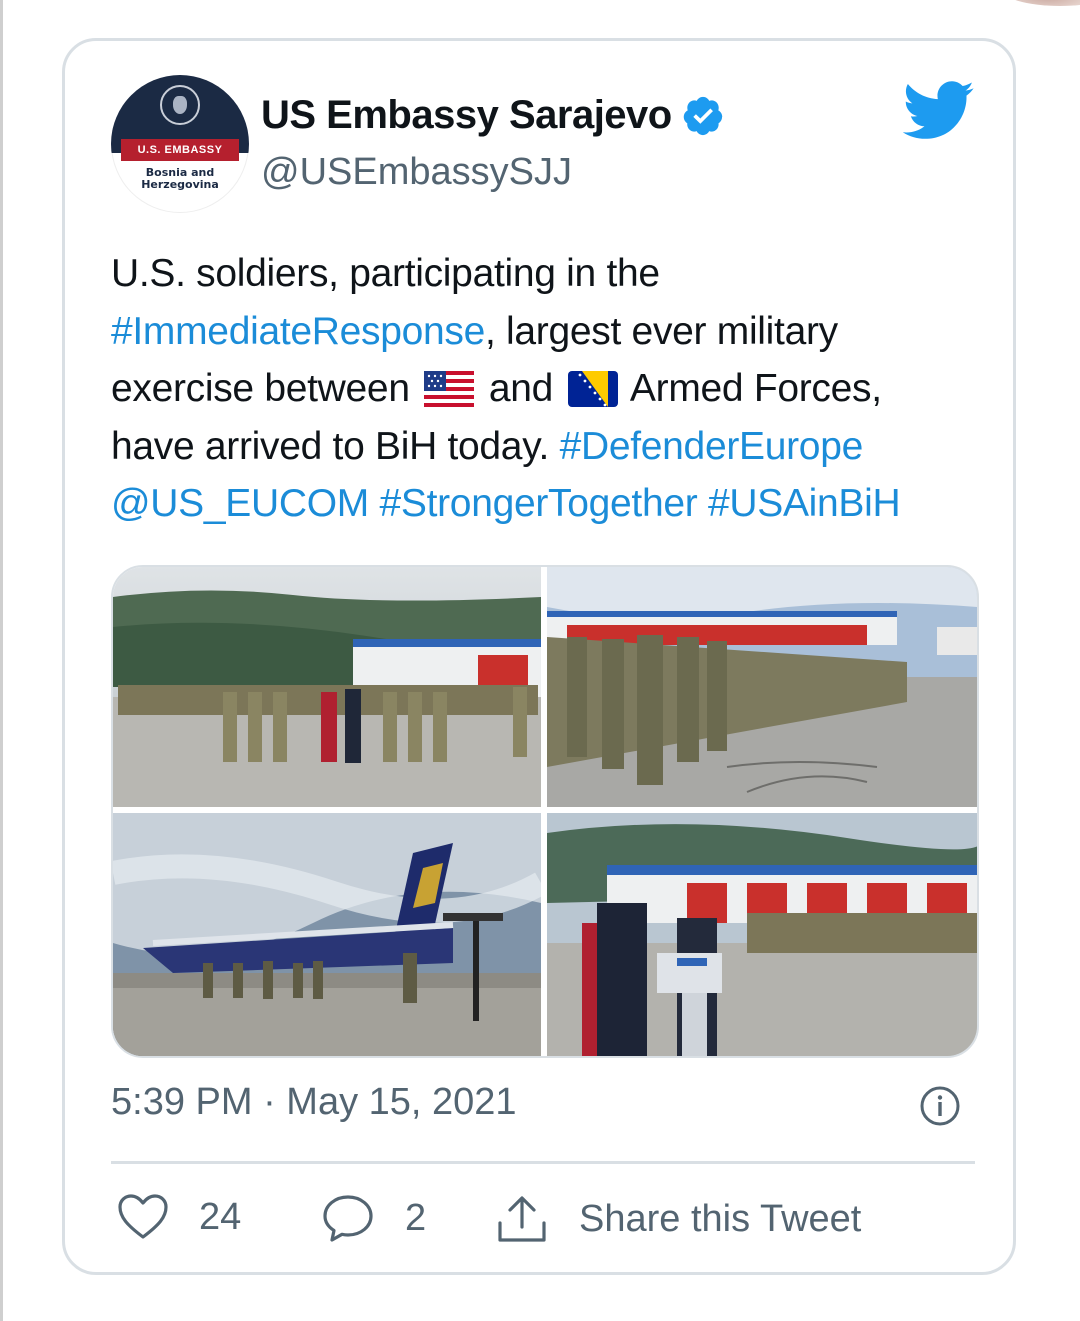  Describe the element at coordinates (298, 331) in the screenshot. I see `hashtag-immediateresponse: #ImmediateResponse` at that location.